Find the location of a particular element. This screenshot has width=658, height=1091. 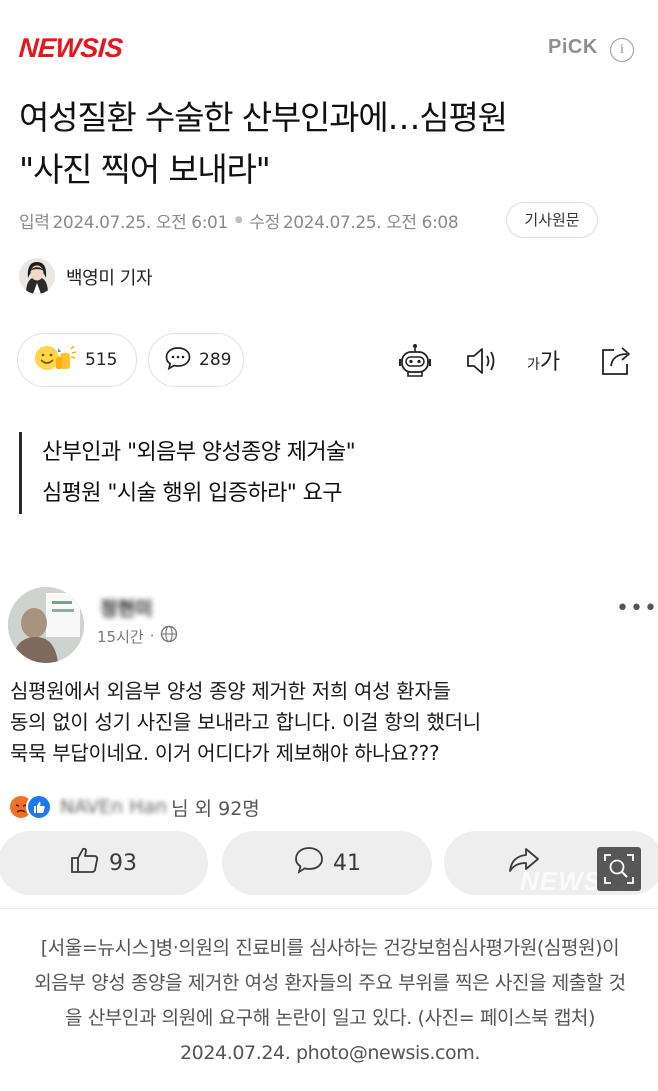

fb-post-line: 묵묵 부답이네요. 이거 어디다가 제보해야 하나요??? is located at coordinates (225, 753).